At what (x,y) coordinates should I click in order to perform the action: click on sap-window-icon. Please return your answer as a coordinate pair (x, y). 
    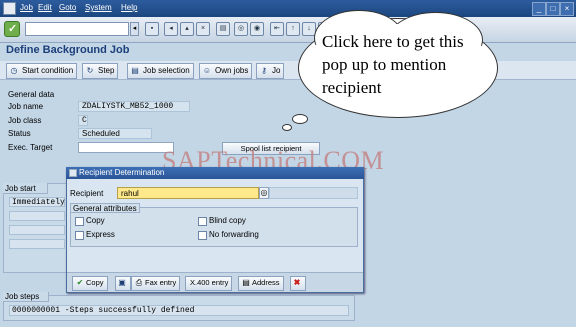
    Looking at the image, I should click on (9, 8).